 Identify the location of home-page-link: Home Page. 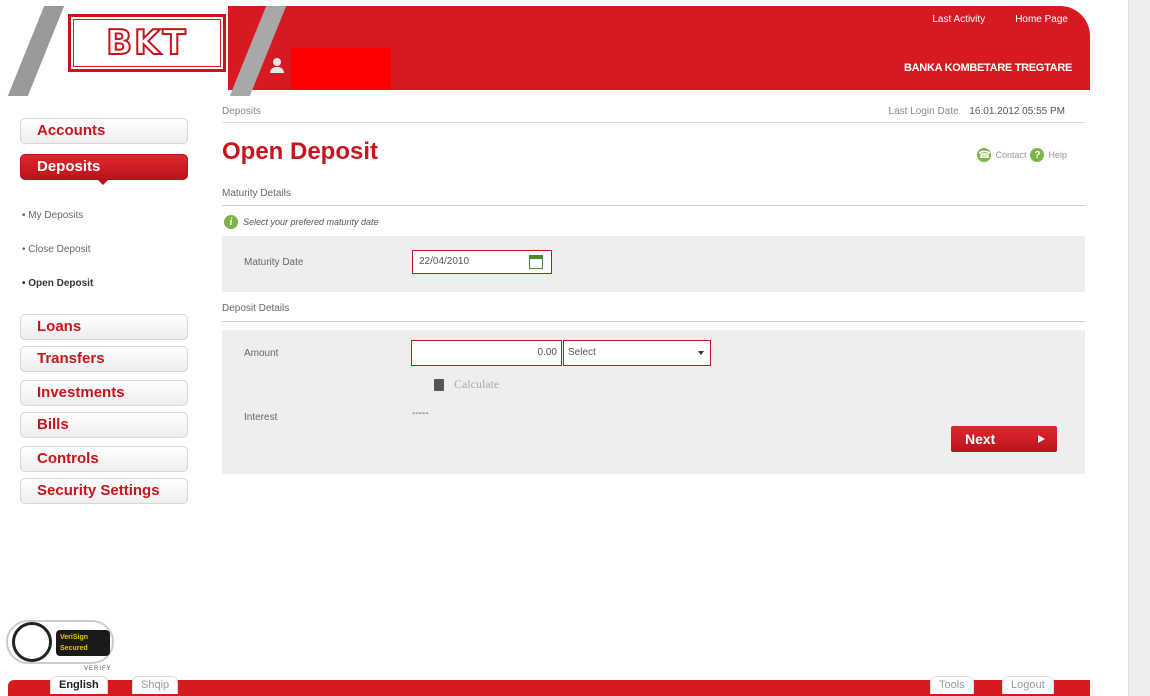
(1041, 19).